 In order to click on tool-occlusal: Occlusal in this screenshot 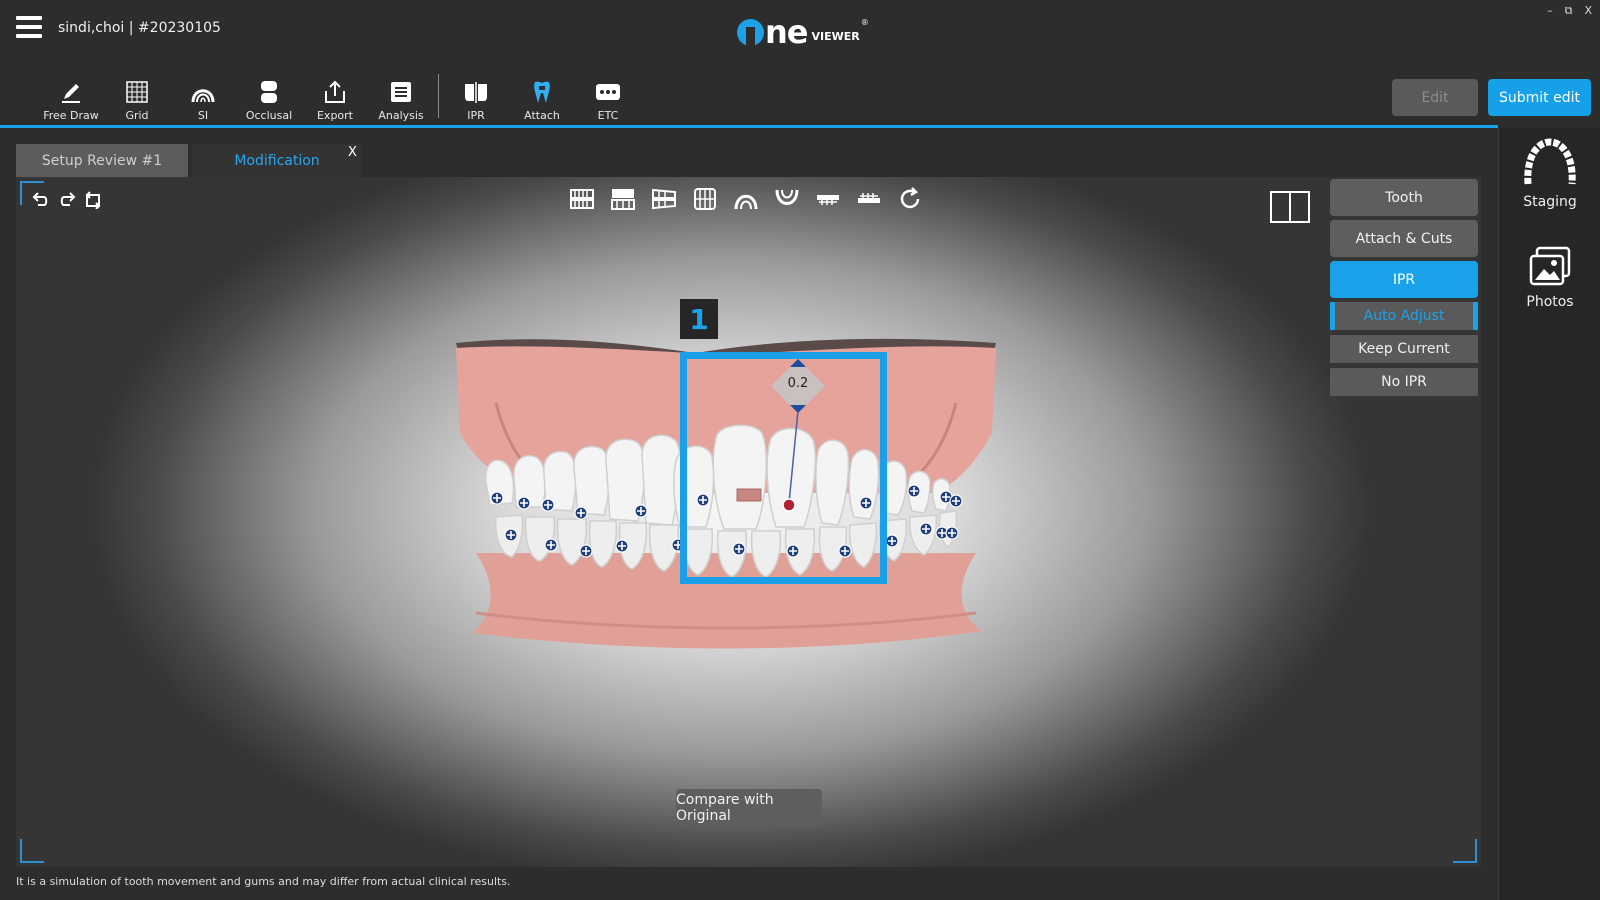, I will do `click(269, 97)`.